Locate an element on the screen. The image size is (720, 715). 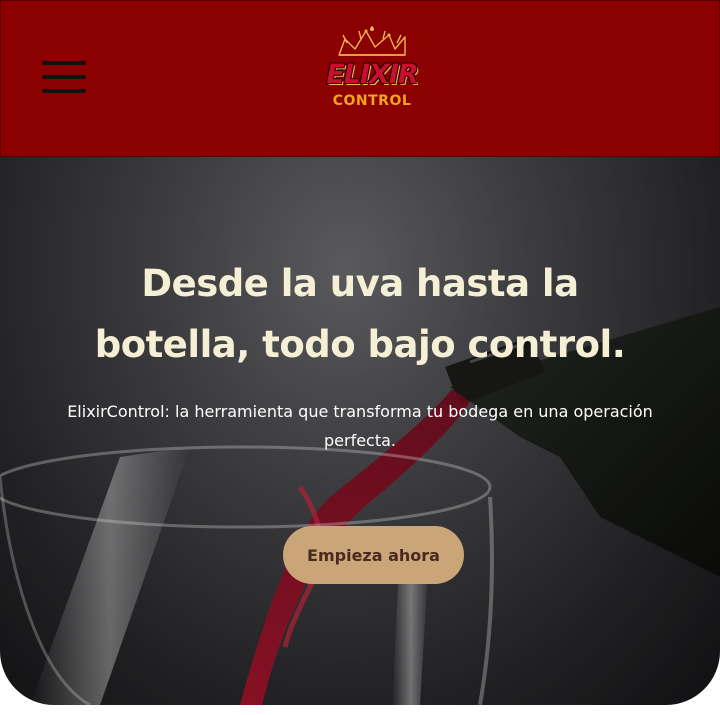
brand-logo: ELIXIR CONTROL is located at coordinates (372, 69).